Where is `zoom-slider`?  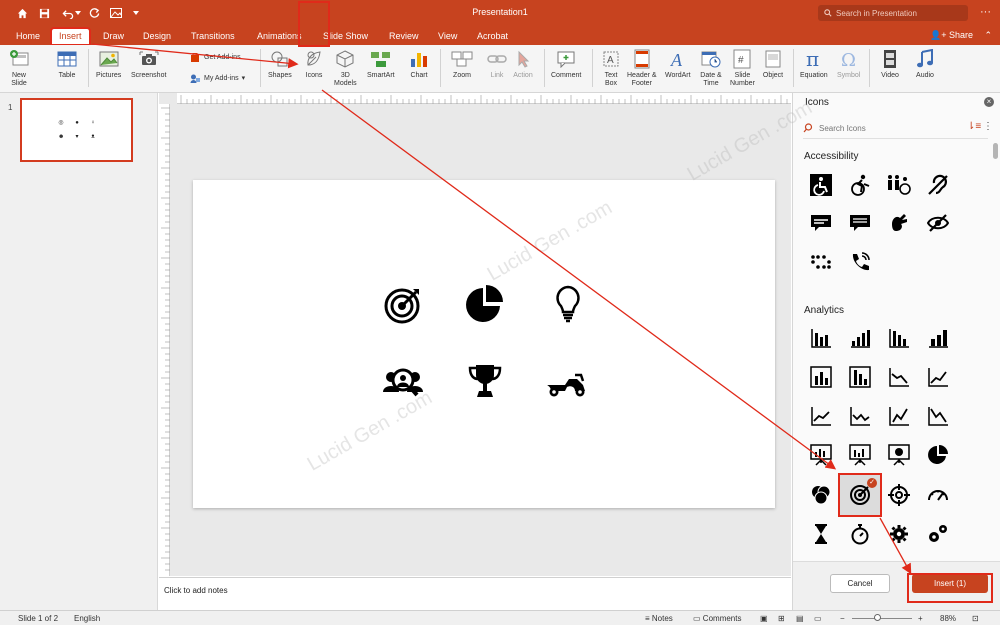 zoom-slider is located at coordinates (882, 618).